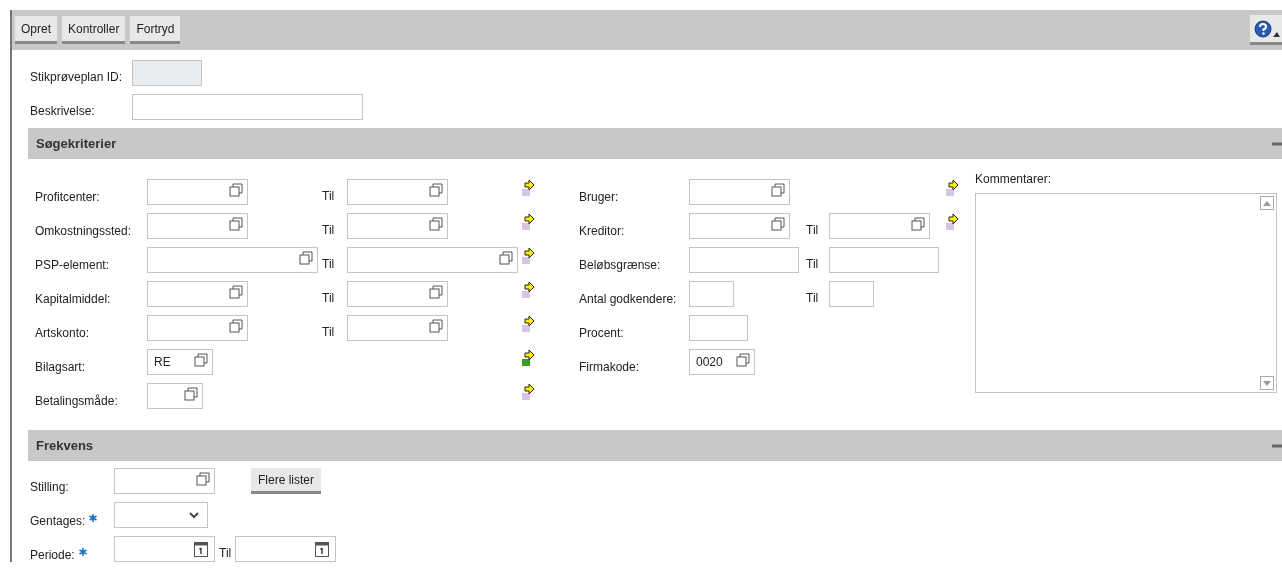 This screenshot has width=1282, height=579. I want to click on up-triangle-icon, so click(1267, 203).